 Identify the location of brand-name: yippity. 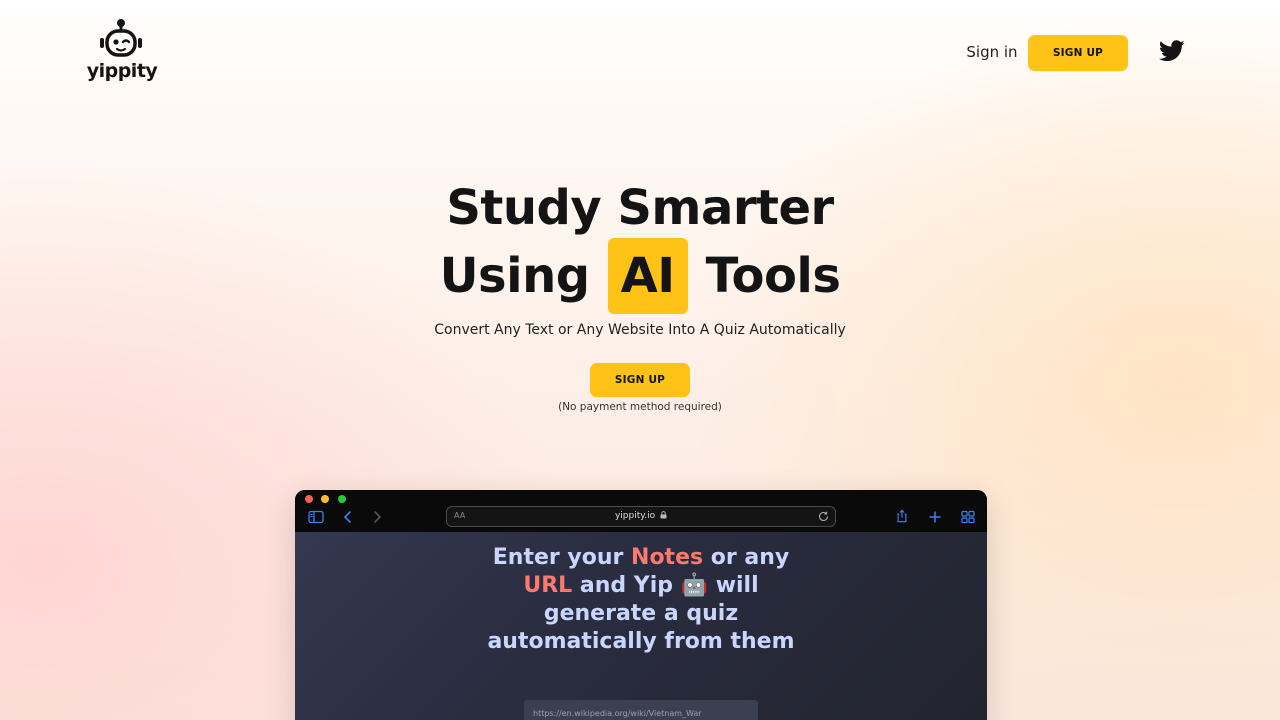
(122, 71).